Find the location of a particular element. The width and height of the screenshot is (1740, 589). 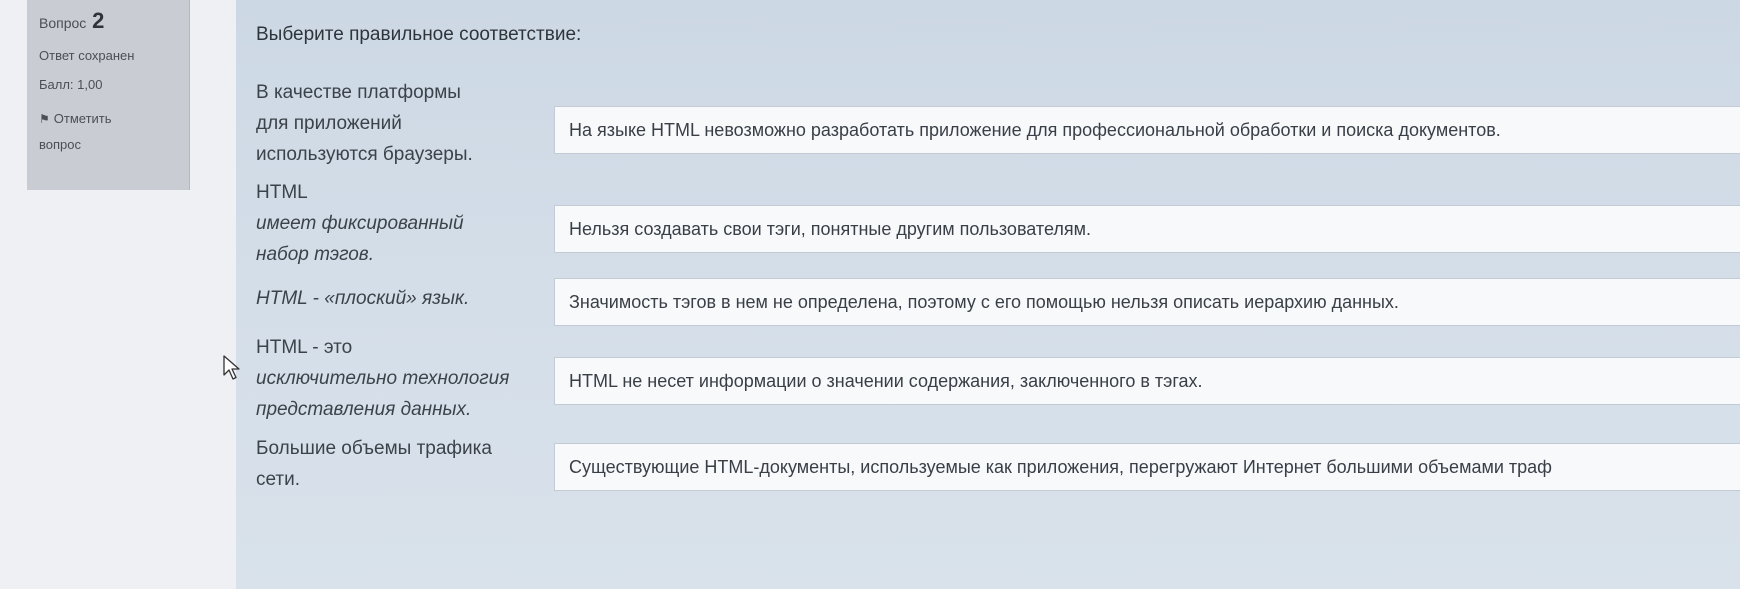

question-label: Вопрос is located at coordinates (63, 23).